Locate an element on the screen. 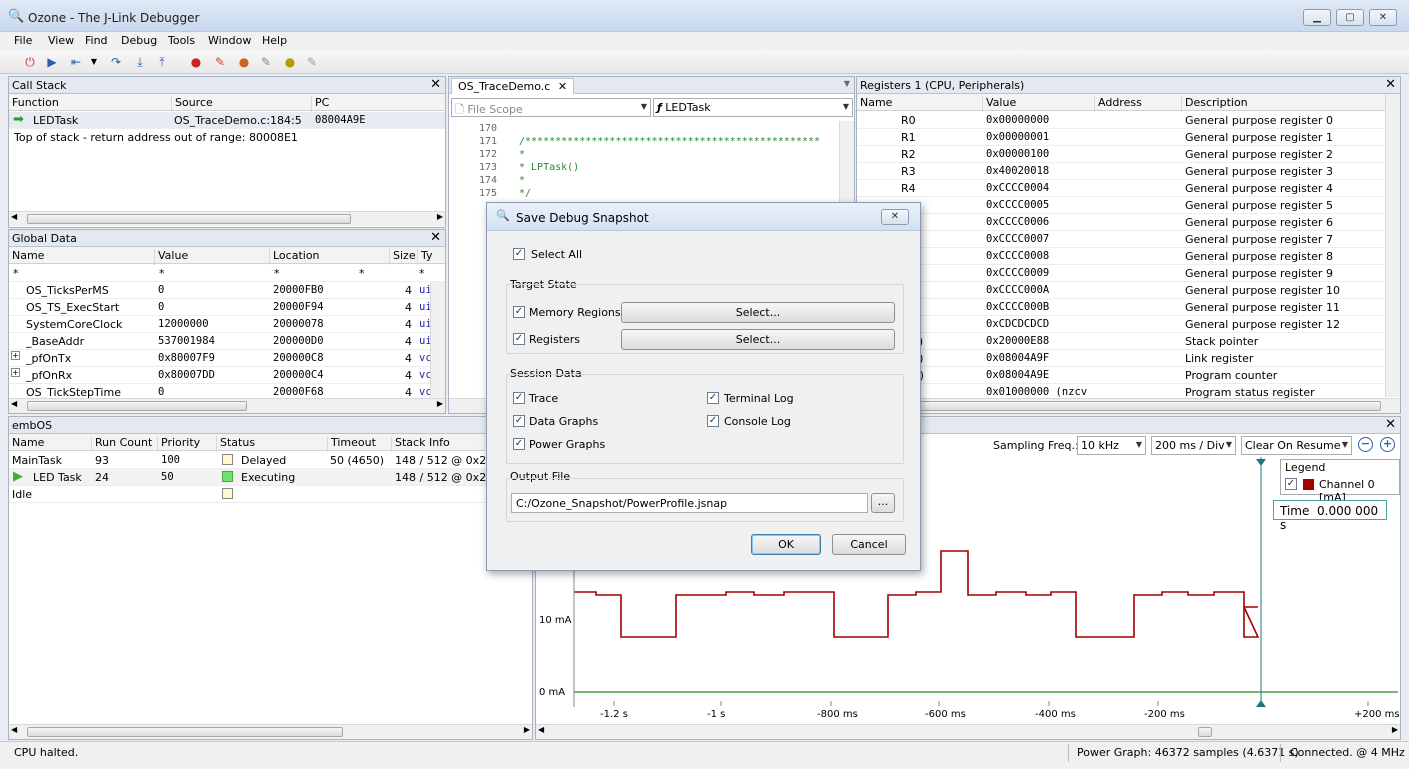 The width and height of the screenshot is (1409, 769). select-all-checkbox: ✓ is located at coordinates (519, 254).